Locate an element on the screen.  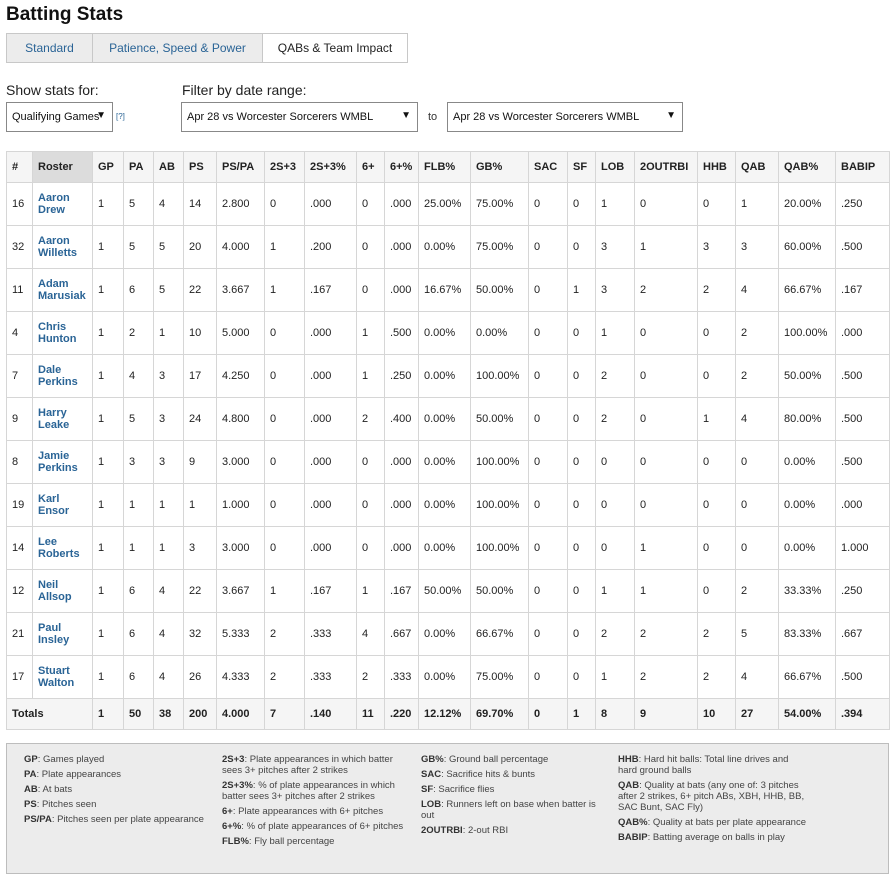
column-header-sac: SAC is located at coordinates (548, 167).